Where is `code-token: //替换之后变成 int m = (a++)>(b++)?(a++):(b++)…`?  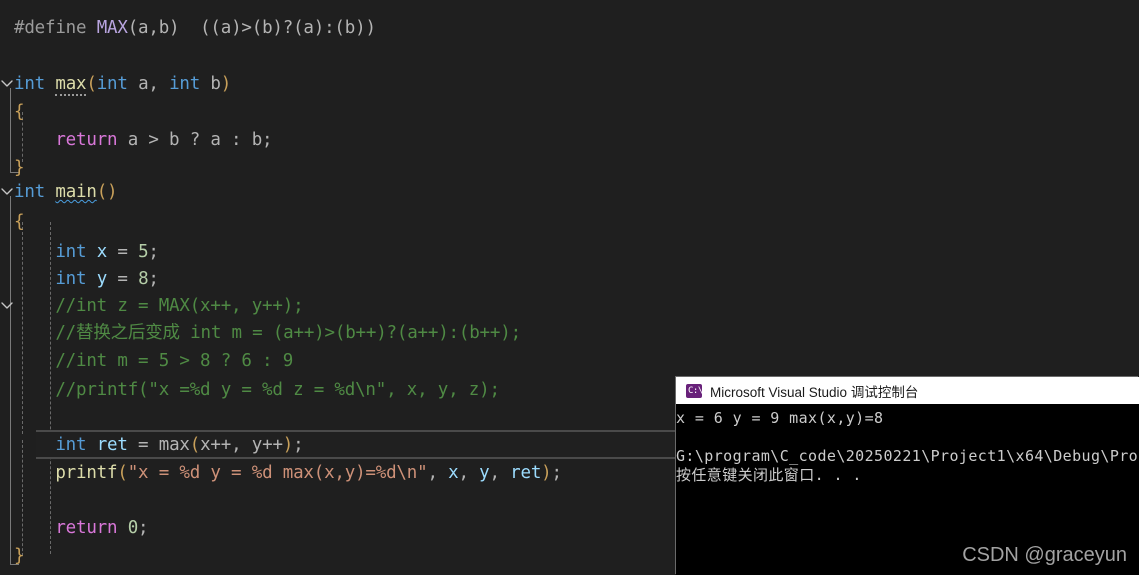 code-token: //替换之后变成 int m = (a++)>(b++)?(a++):(b++)… is located at coordinates (267, 333).